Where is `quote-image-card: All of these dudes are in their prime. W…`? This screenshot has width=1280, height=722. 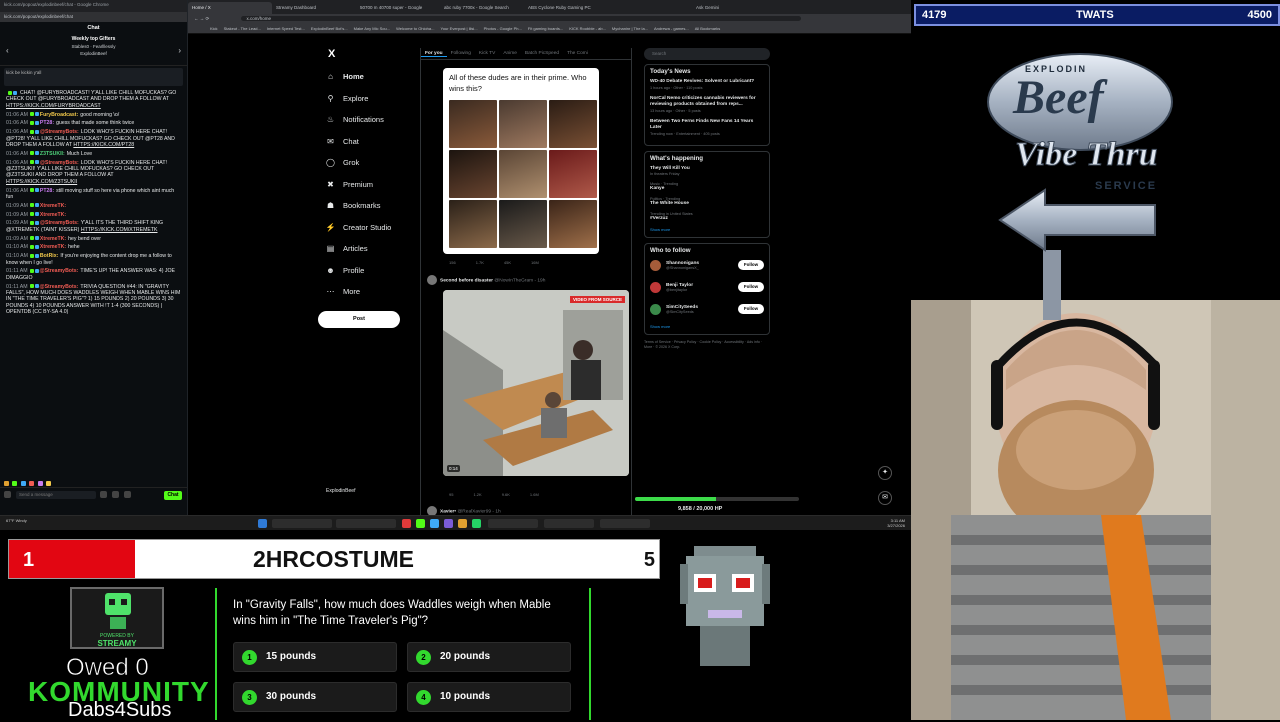
quote-image-card: All of these dudes are in their prime. W… is located at coordinates (521, 161).